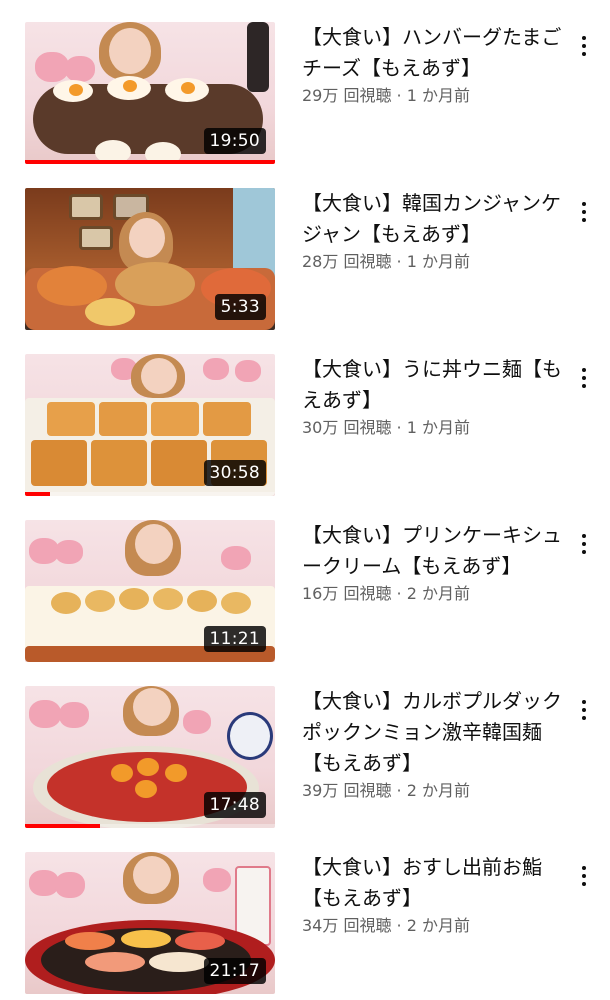 The height and width of the screenshot is (1000, 610). I want to click on video-thumbnail: 11:21, so click(150, 591).